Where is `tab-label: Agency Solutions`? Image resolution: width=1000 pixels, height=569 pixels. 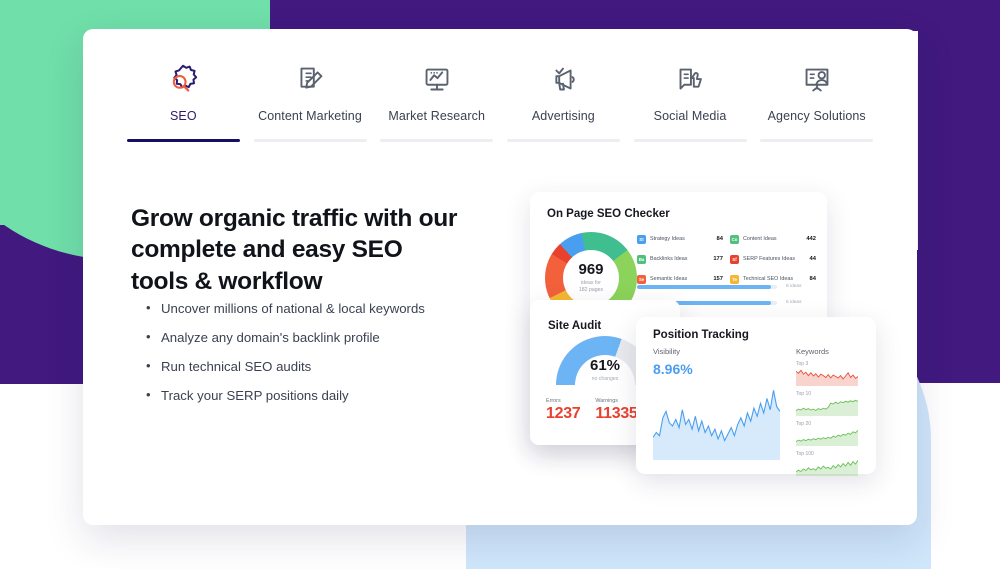 tab-label: Agency Solutions is located at coordinates (816, 116).